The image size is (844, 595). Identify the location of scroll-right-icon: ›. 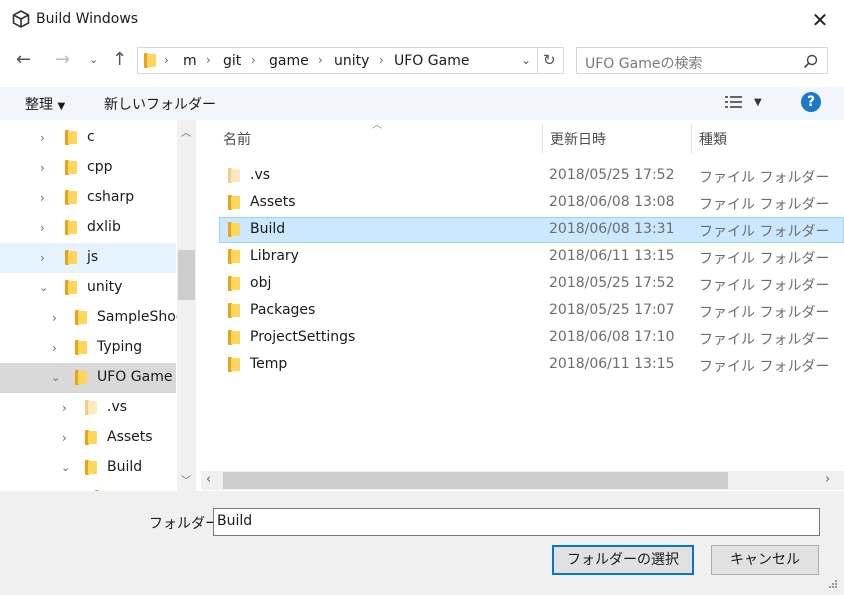
(827, 479).